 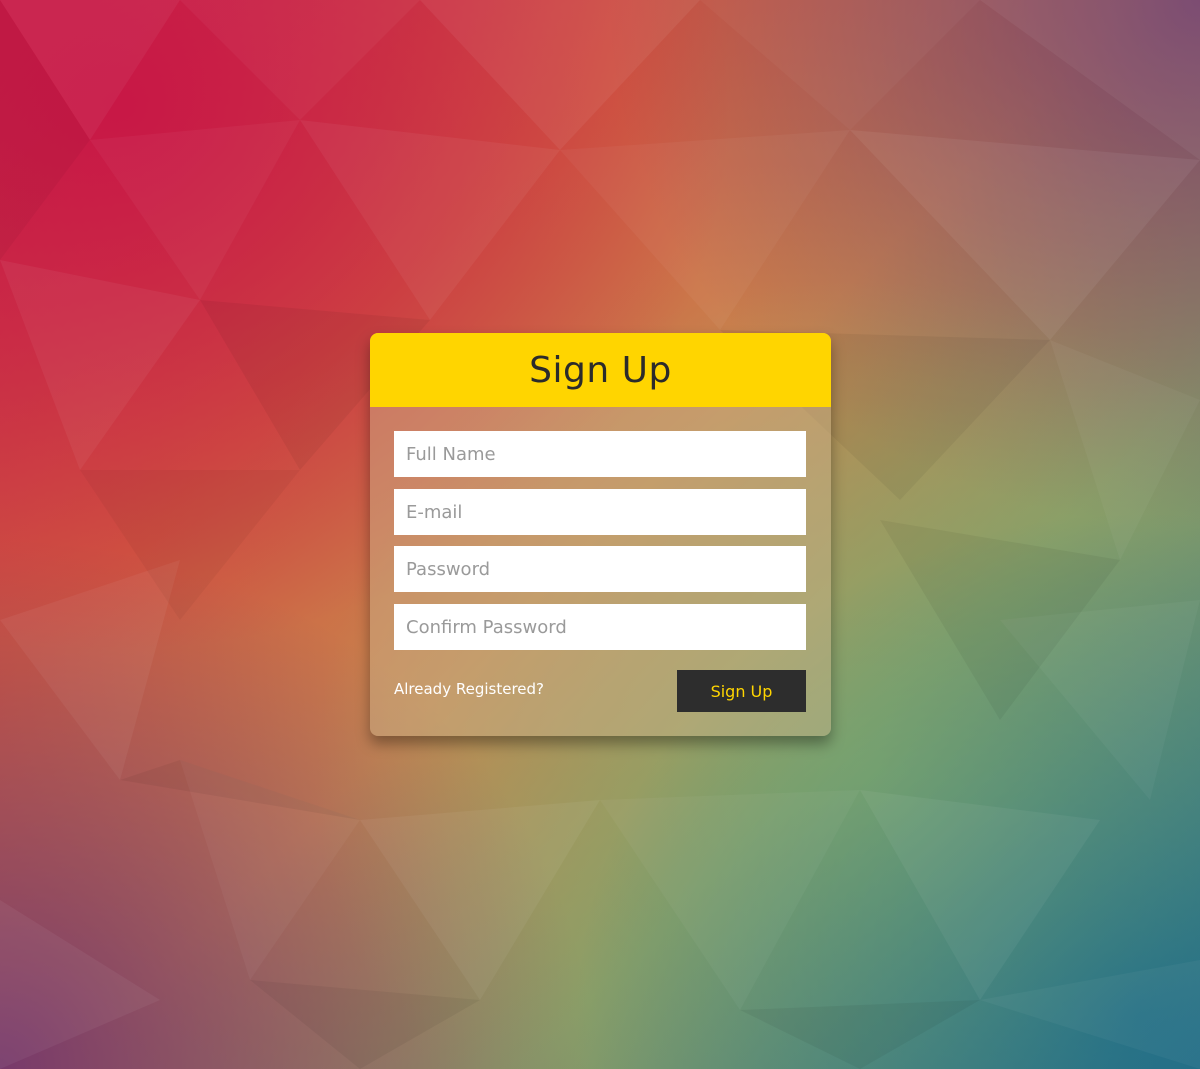 I want to click on password-input, so click(x=600, y=569).